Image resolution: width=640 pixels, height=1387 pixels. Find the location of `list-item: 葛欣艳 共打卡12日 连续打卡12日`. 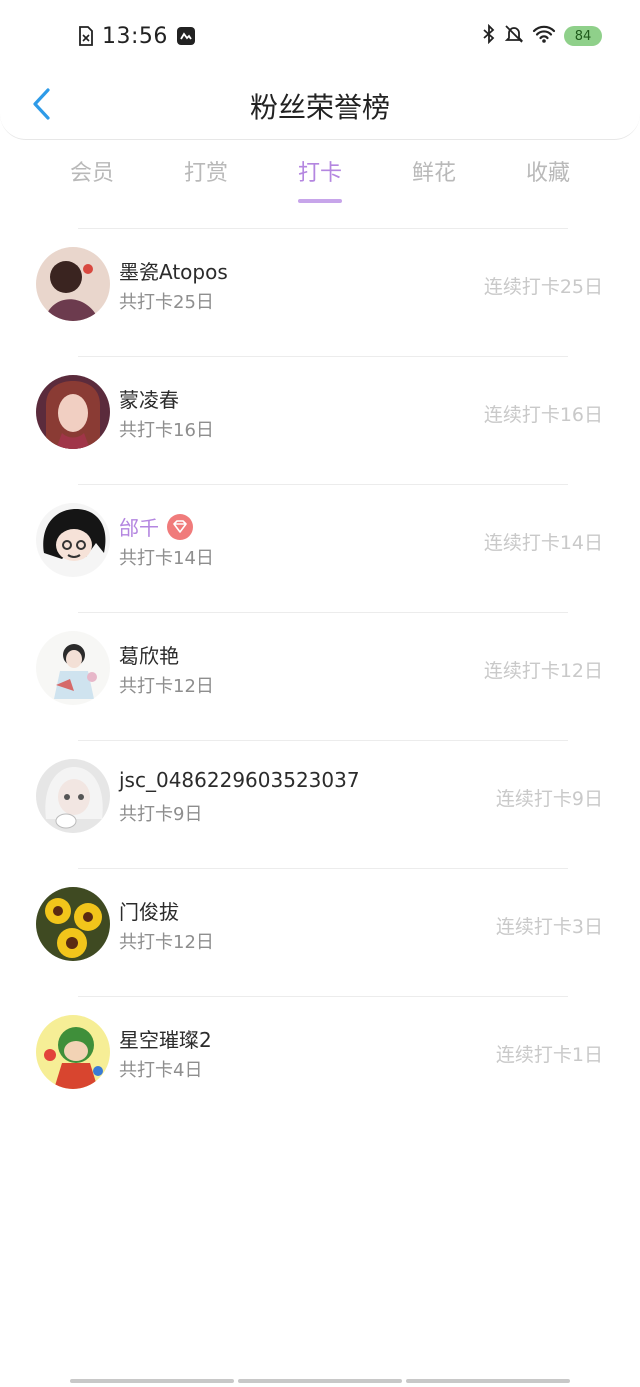

list-item: 葛欣艳 共打卡12日 连续打卡12日 is located at coordinates (320, 676).